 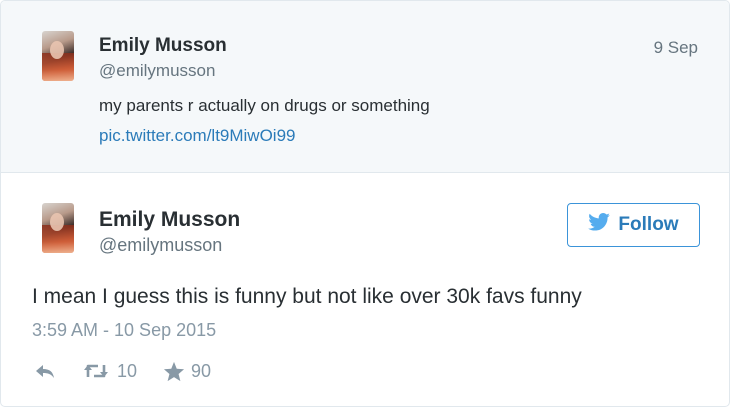 I want to click on retweet-button: 10, so click(x=109, y=371).